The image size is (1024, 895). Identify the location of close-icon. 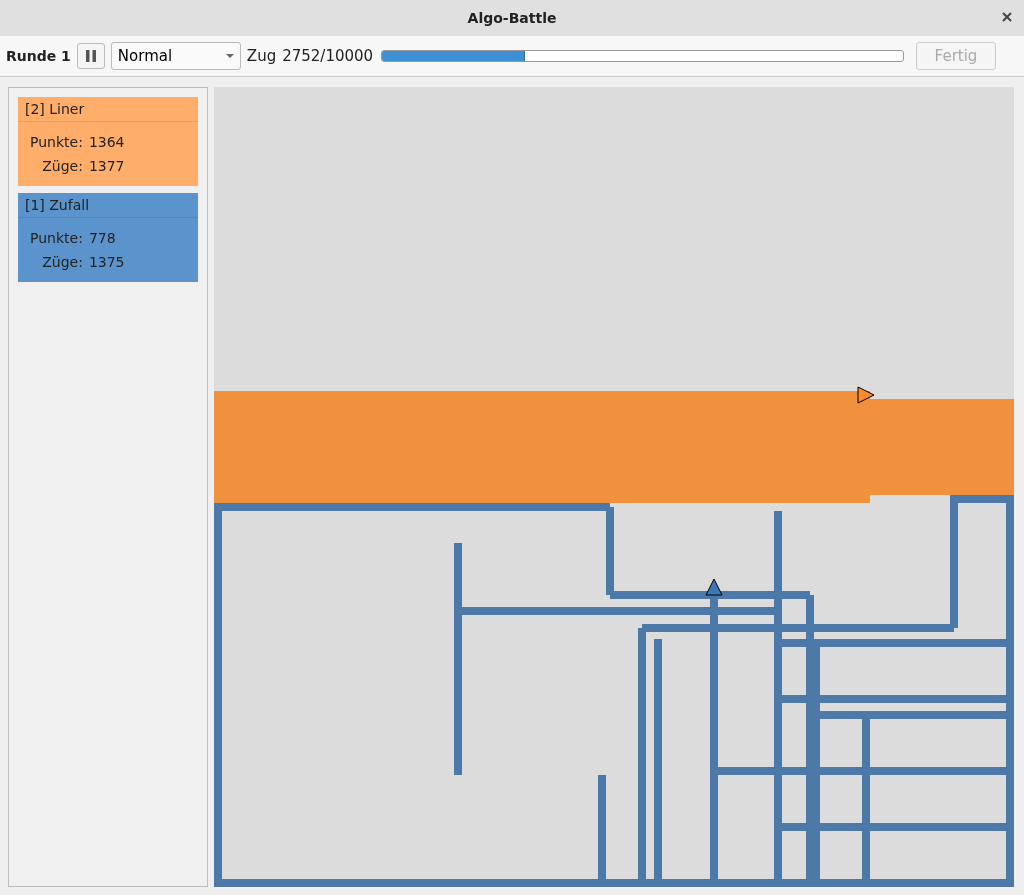
(1007, 17).